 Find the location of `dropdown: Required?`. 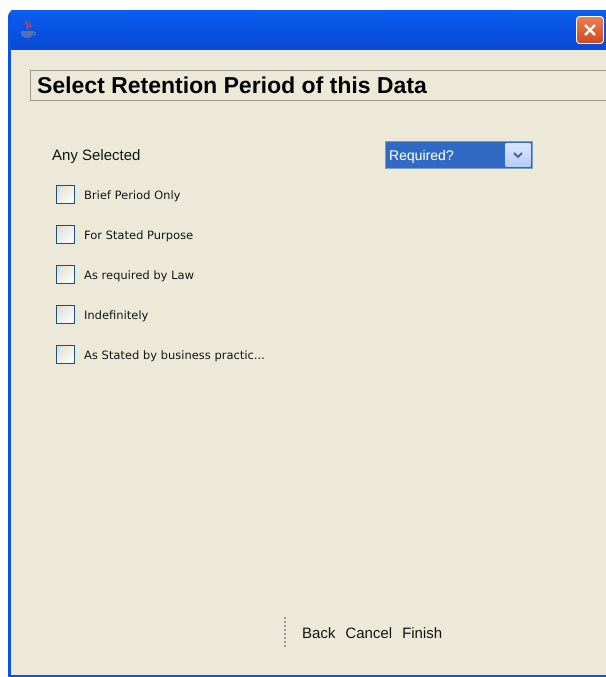

dropdown: Required? is located at coordinates (459, 155).